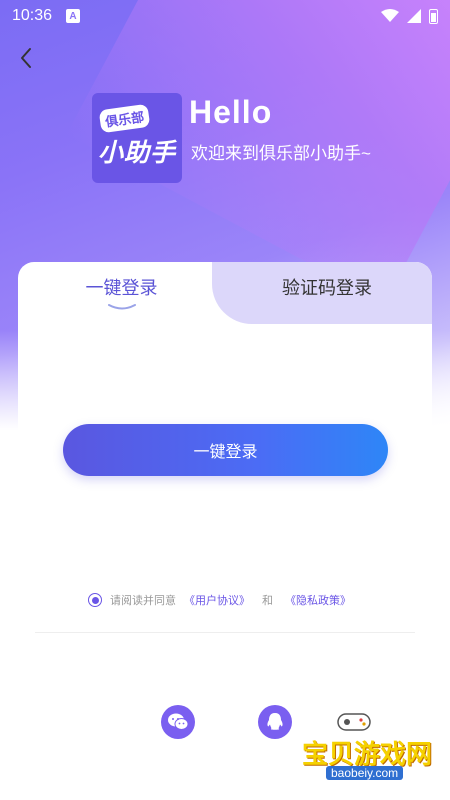 Image resolution: width=450 pixels, height=800 pixels. I want to click on agree-radio-dot, so click(95, 600).